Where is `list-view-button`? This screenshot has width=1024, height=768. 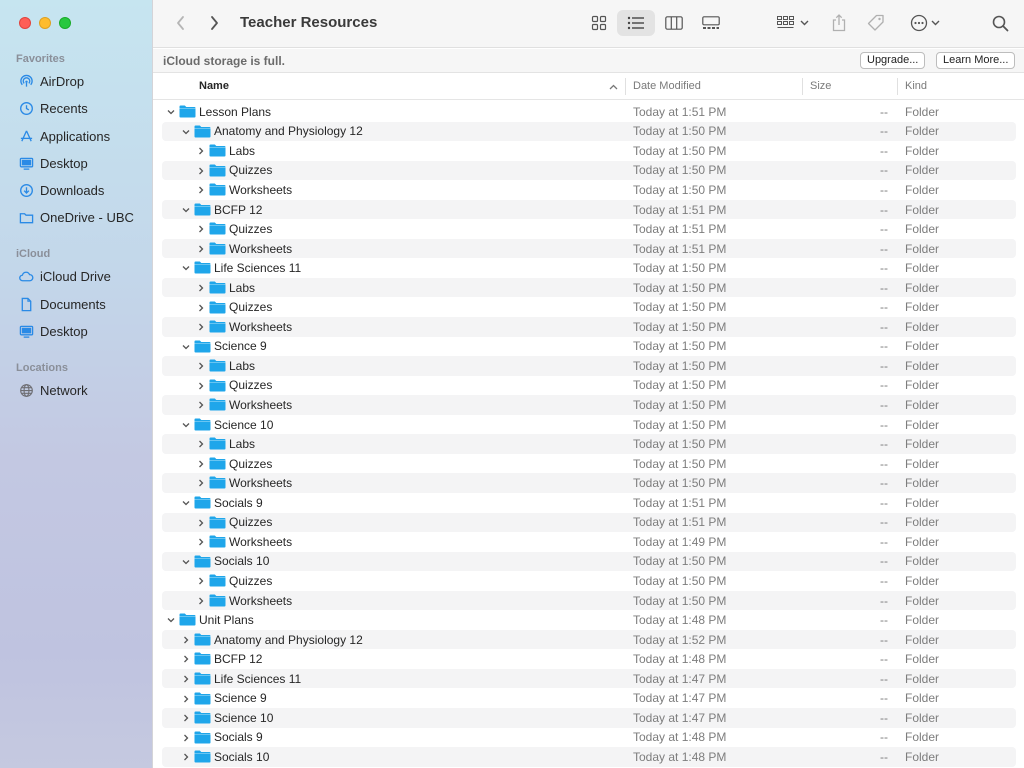
list-view-button is located at coordinates (636, 23).